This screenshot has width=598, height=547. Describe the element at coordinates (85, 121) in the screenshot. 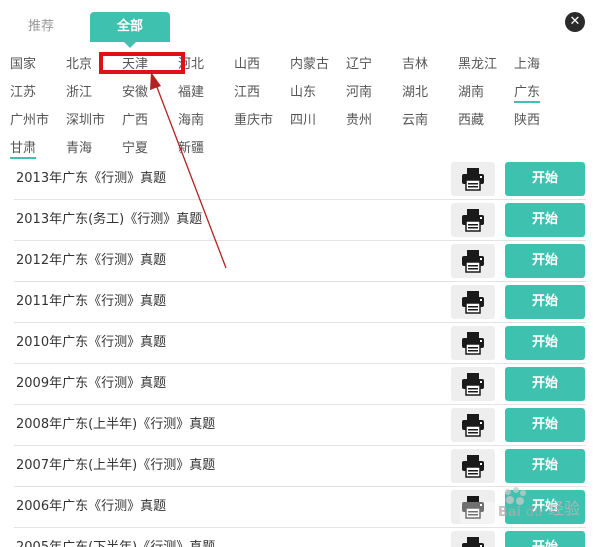

I see `region-item: 深圳市` at that location.